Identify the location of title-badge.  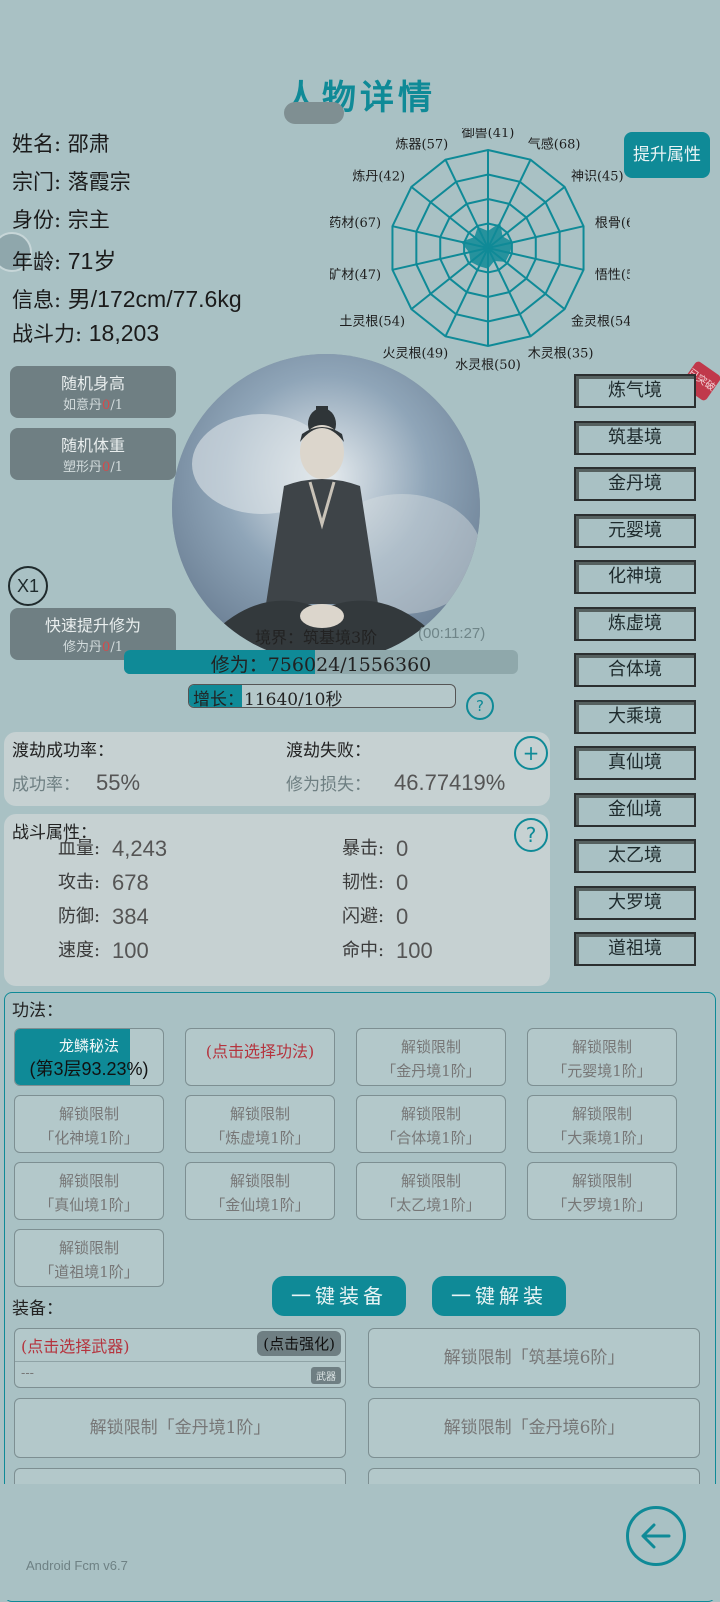
(314, 113).